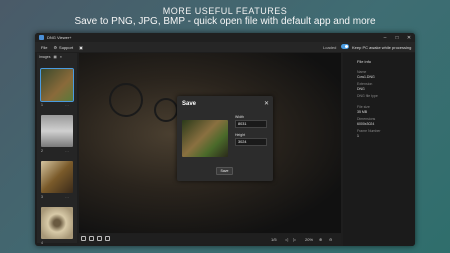 The width and height of the screenshot is (450, 253). Describe the element at coordinates (189, 104) in the screenshot. I see `dialog-title: Save` at that location.